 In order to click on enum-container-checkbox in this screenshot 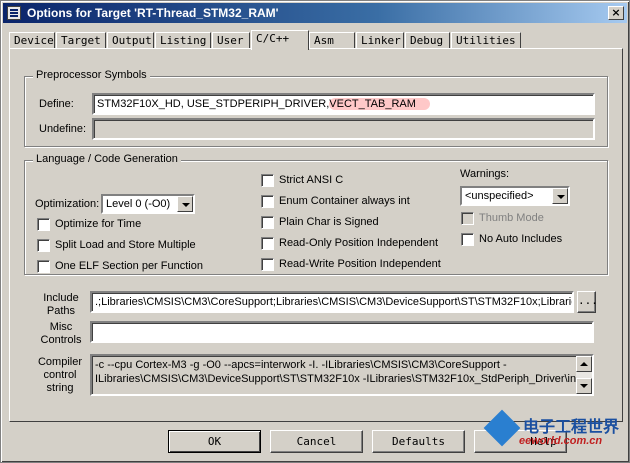, I will do `click(267, 201)`.